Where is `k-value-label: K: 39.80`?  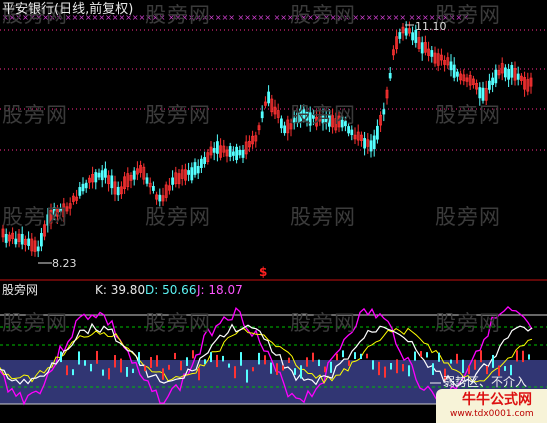
k-value-label: K: 39.80 is located at coordinates (120, 290).